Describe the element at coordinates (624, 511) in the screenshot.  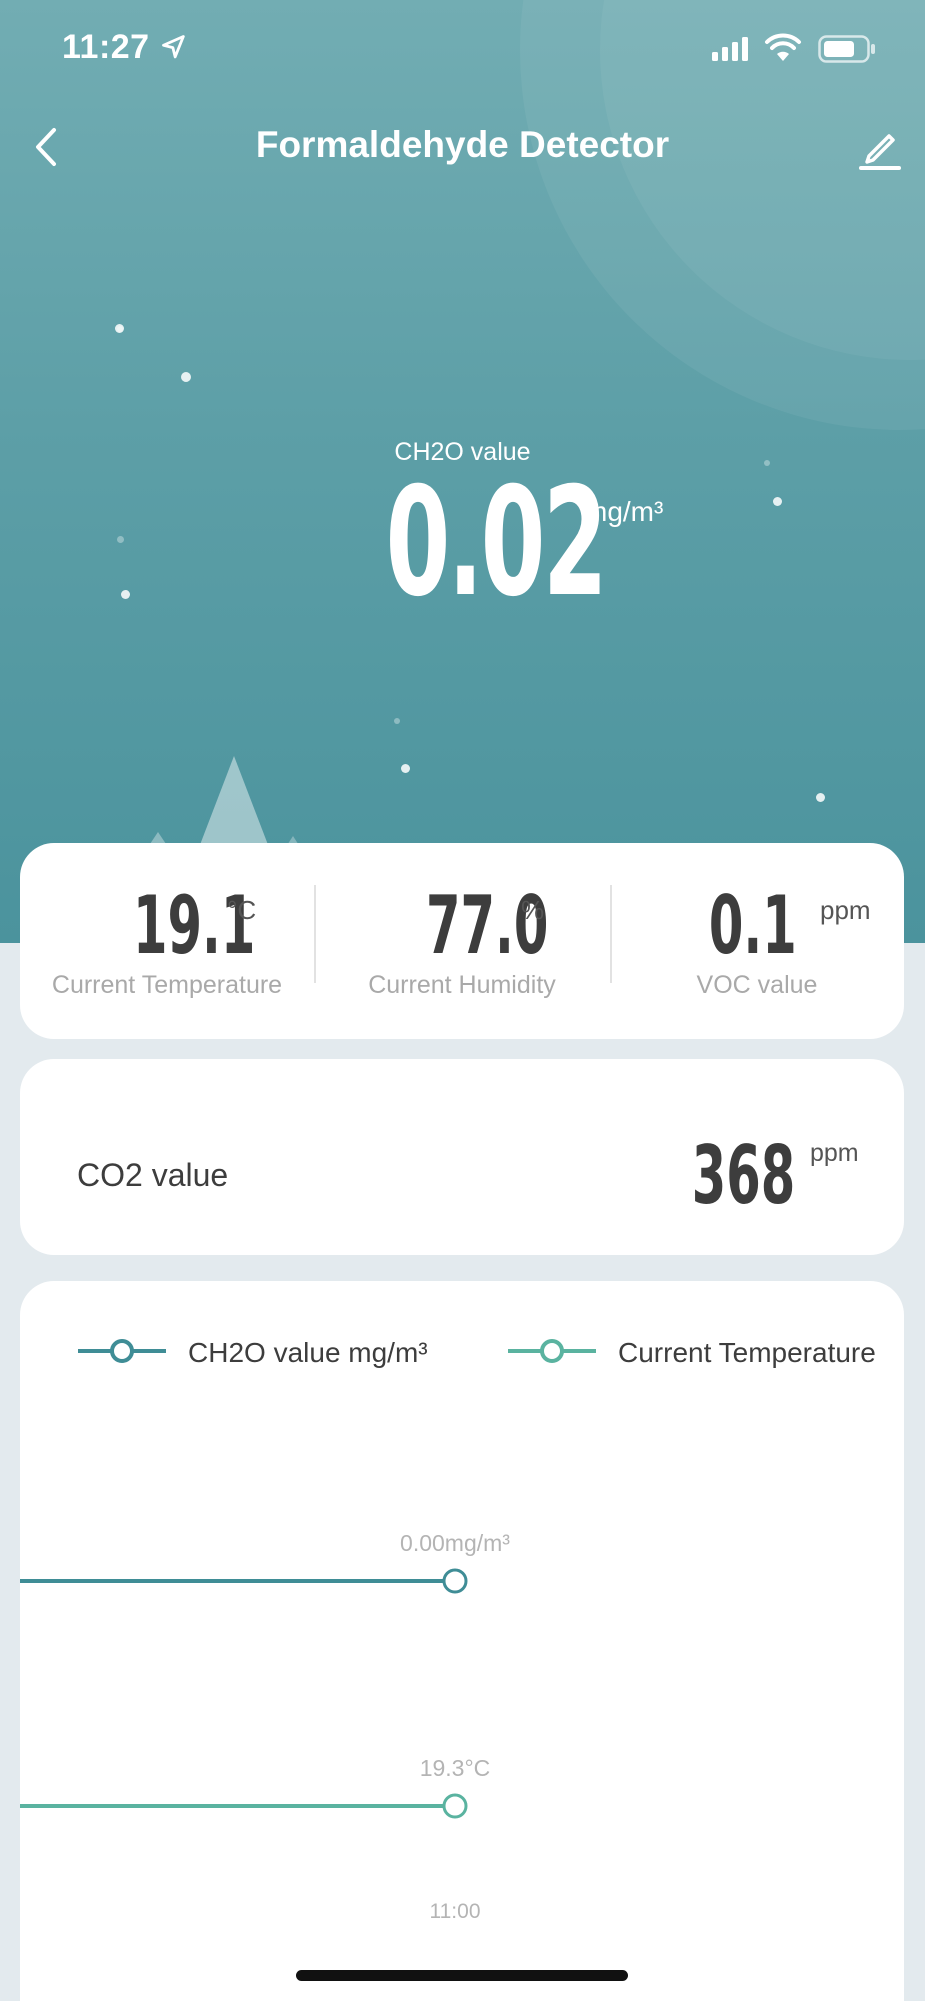
I see `ch2o-unit: mg/m³` at that location.